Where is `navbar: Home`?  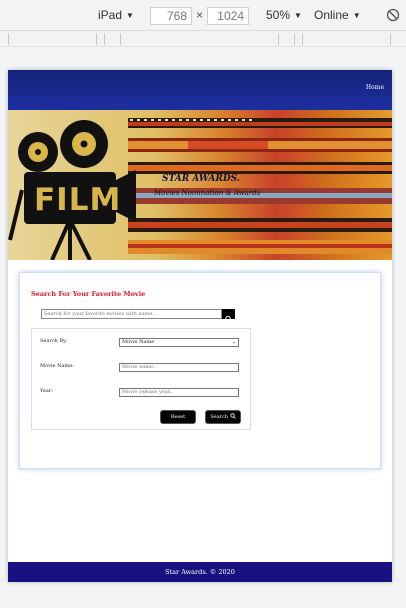
navbar: Home is located at coordinates (200, 90).